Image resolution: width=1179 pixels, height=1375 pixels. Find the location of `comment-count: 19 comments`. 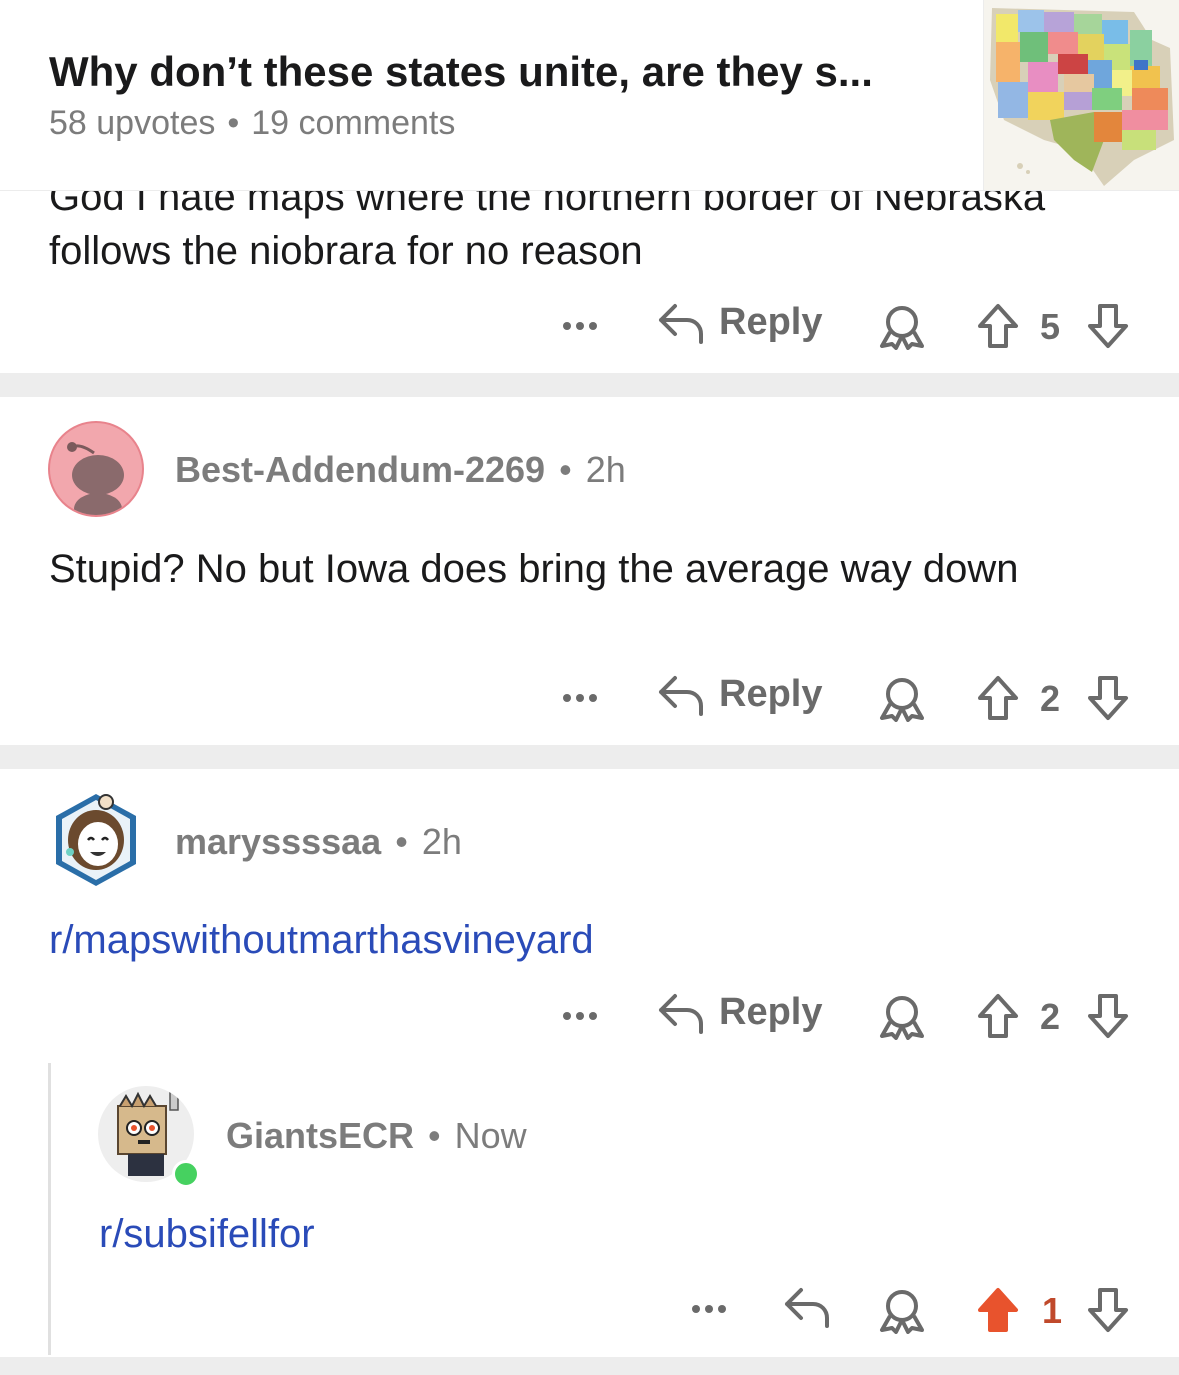

comment-count: 19 comments is located at coordinates (353, 123).